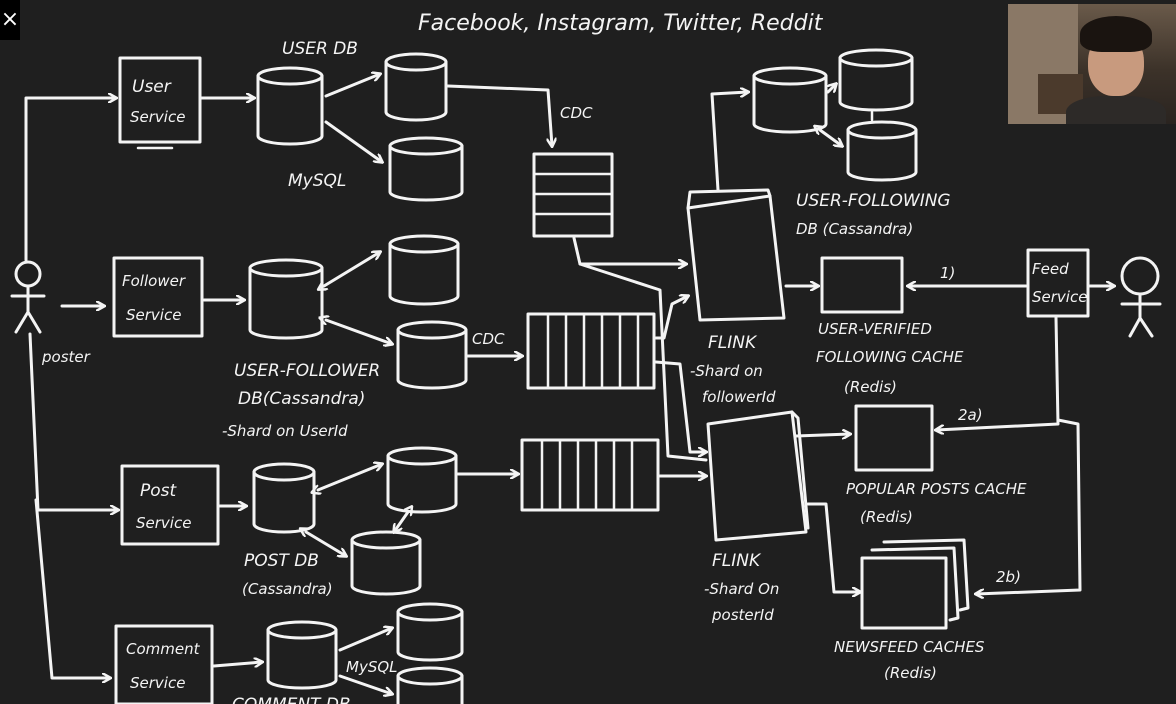 This screenshot has width=1176, height=704. What do you see at coordinates (590, 475) in the screenshot?
I see `post-stream-queue` at bounding box center [590, 475].